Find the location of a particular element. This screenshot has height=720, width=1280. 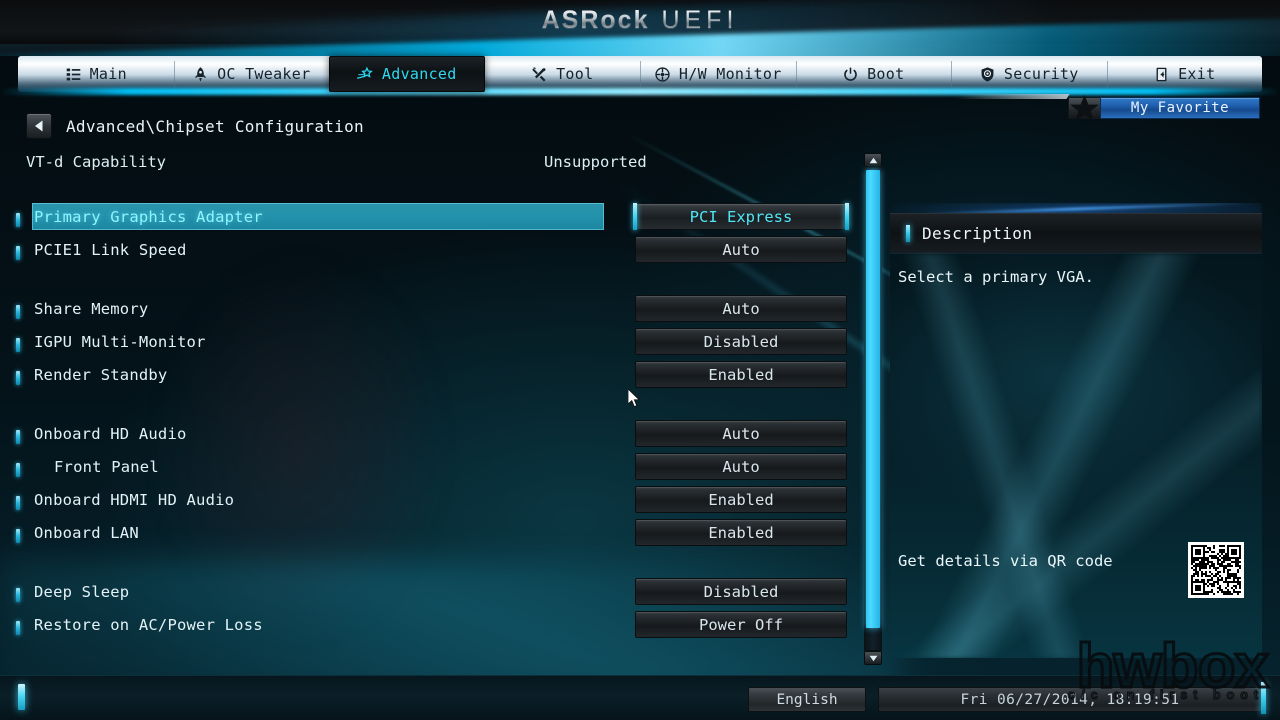

tab-exit: Exit is located at coordinates (1184, 74).